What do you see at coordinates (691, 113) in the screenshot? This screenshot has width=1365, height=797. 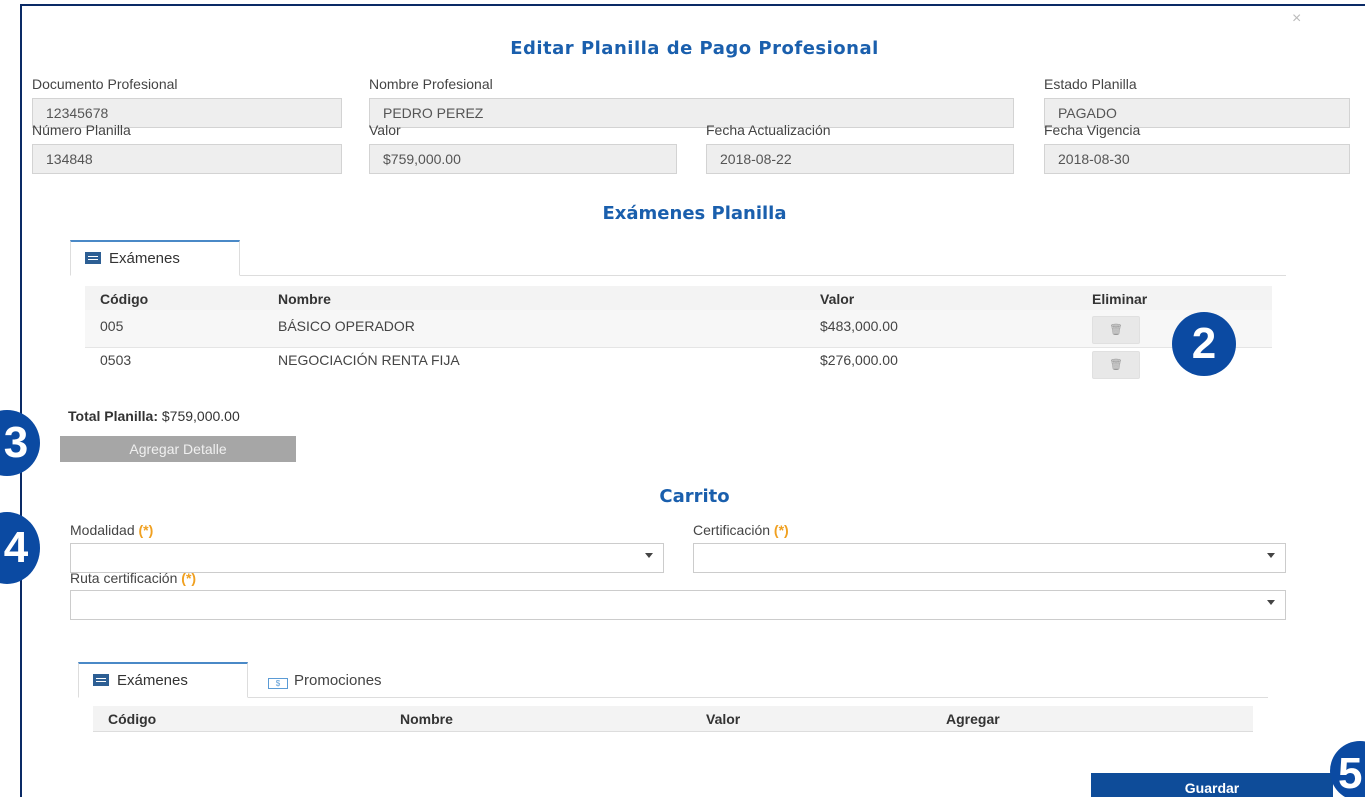 I see `nombre-field: PEDRO PEREZ` at bounding box center [691, 113].